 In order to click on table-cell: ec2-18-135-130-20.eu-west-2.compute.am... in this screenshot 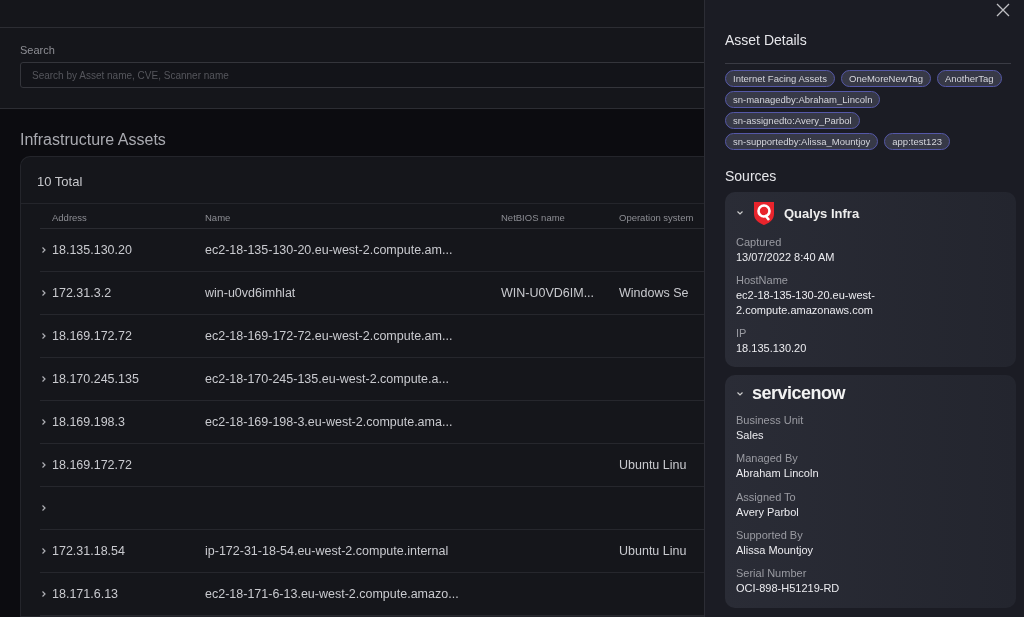, I will do `click(329, 250)`.